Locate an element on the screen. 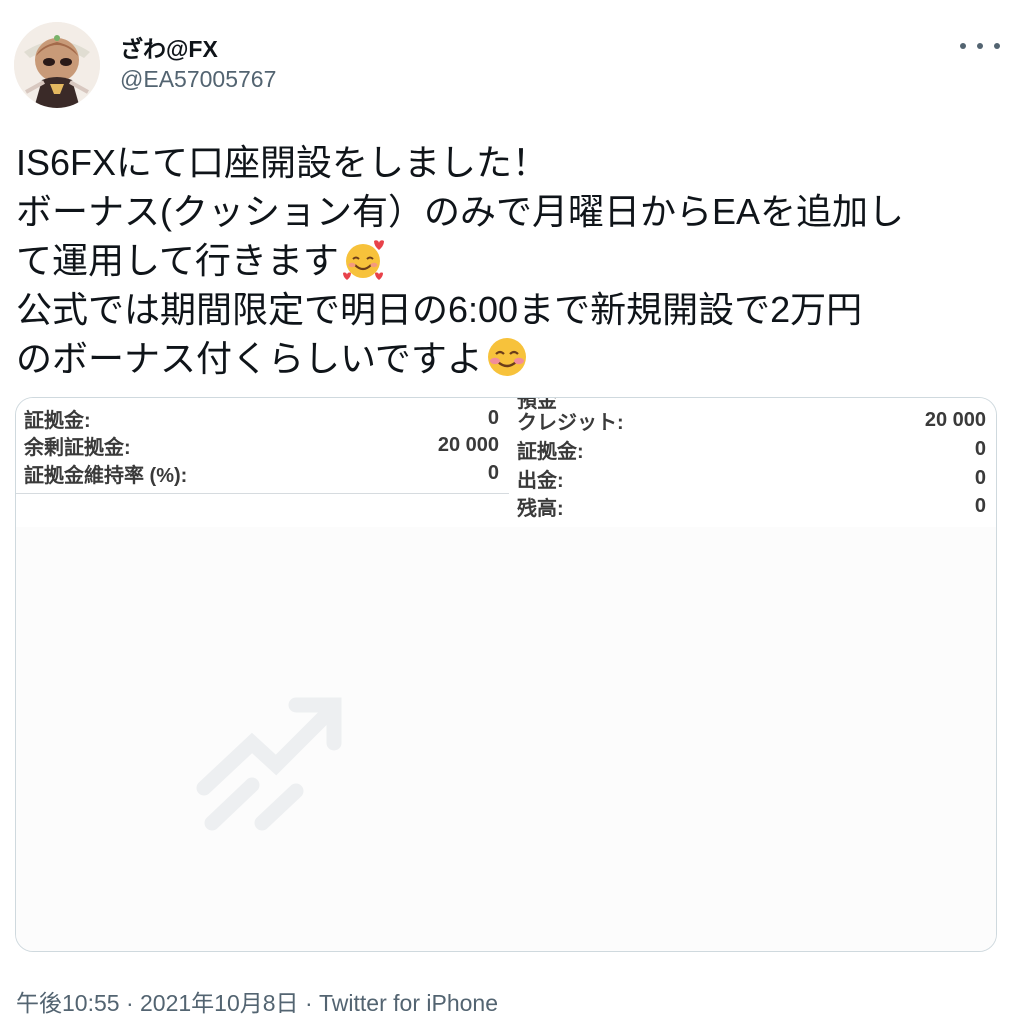  account-summary-right: 預金 クレジット: 20 000 証拠金: 0 出金: 0 残高: 0 is located at coordinates (752, 463).